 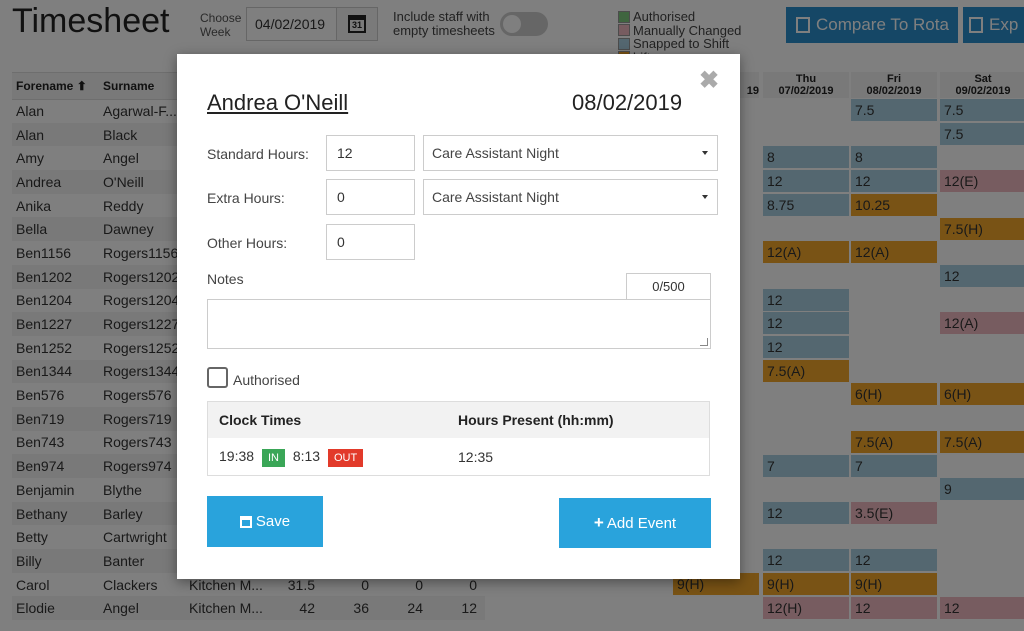 I want to click on hours-present-header: Hours Present (hh:mm), so click(x=536, y=420).